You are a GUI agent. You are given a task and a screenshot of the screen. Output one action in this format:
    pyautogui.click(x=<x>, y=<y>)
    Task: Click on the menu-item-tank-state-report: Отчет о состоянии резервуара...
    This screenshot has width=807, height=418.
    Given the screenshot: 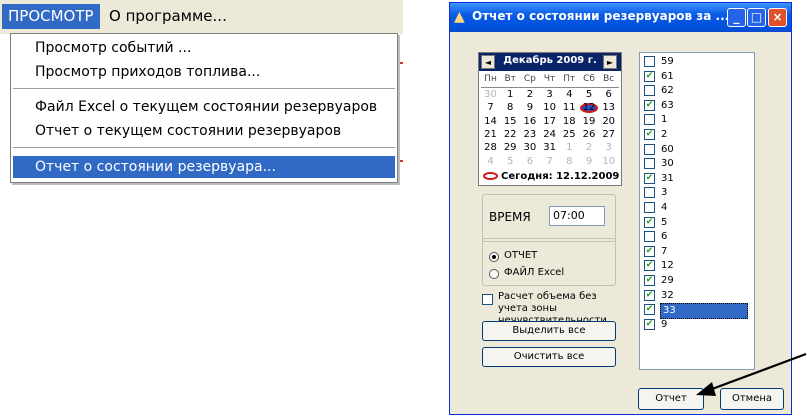 What is the action you would take?
    pyautogui.click(x=204, y=167)
    